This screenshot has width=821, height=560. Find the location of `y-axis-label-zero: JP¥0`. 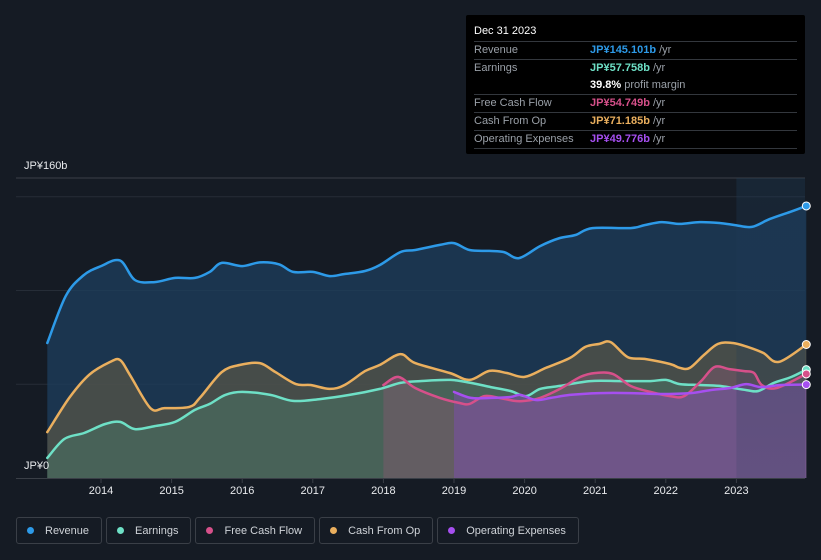

y-axis-label-zero: JP¥0 is located at coordinates (37, 466).